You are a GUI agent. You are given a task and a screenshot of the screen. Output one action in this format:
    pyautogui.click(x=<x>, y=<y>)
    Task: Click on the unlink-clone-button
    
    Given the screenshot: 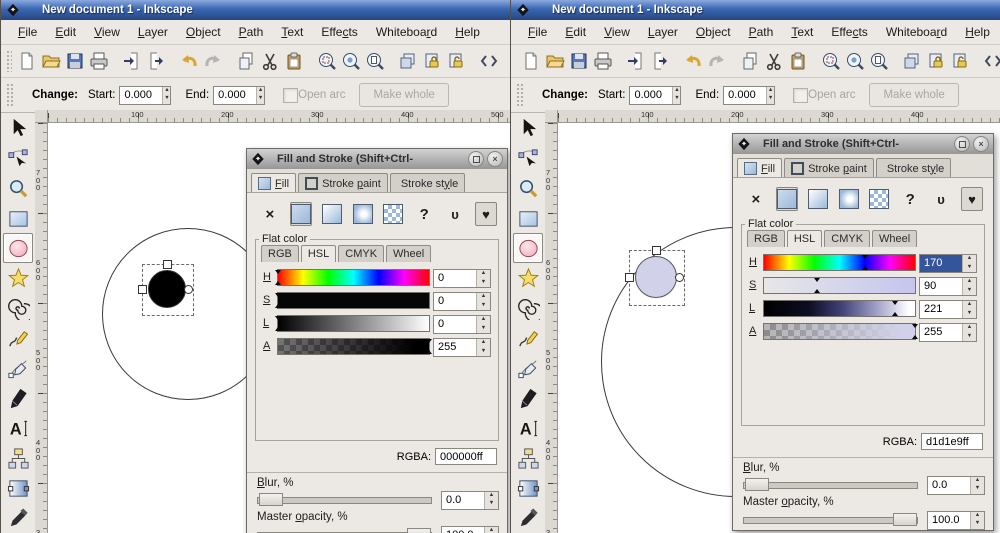 What is the action you would take?
    pyautogui.click(x=960, y=61)
    